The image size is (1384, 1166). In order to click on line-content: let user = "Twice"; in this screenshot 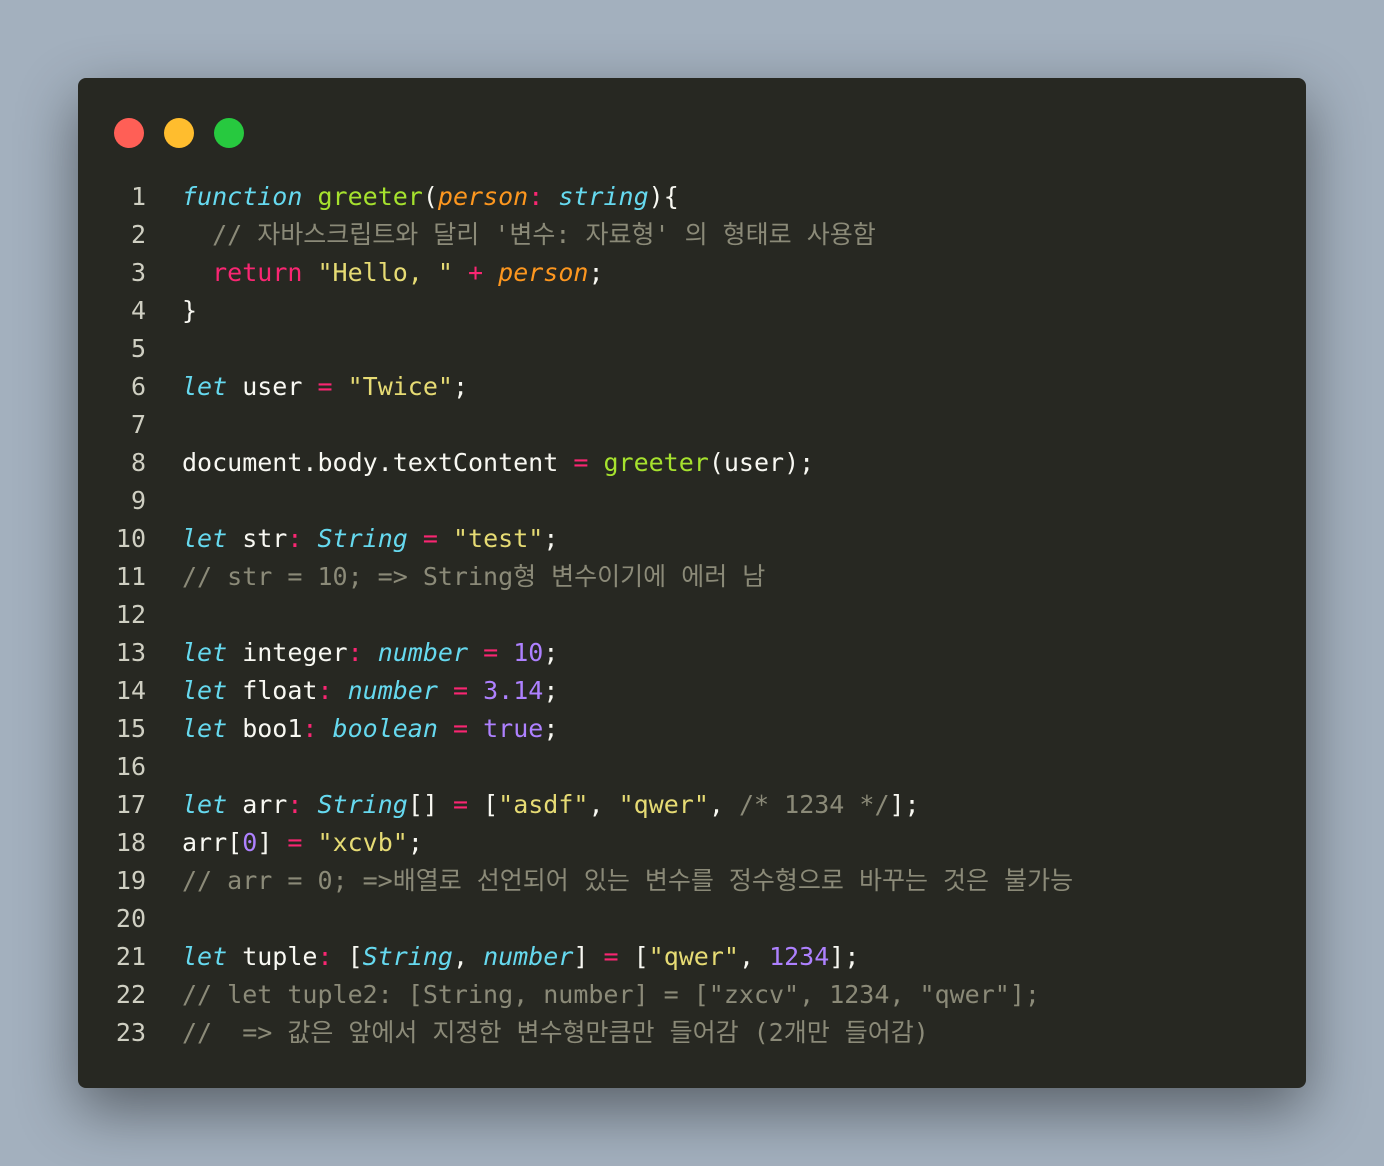, I will do `click(325, 387)`.